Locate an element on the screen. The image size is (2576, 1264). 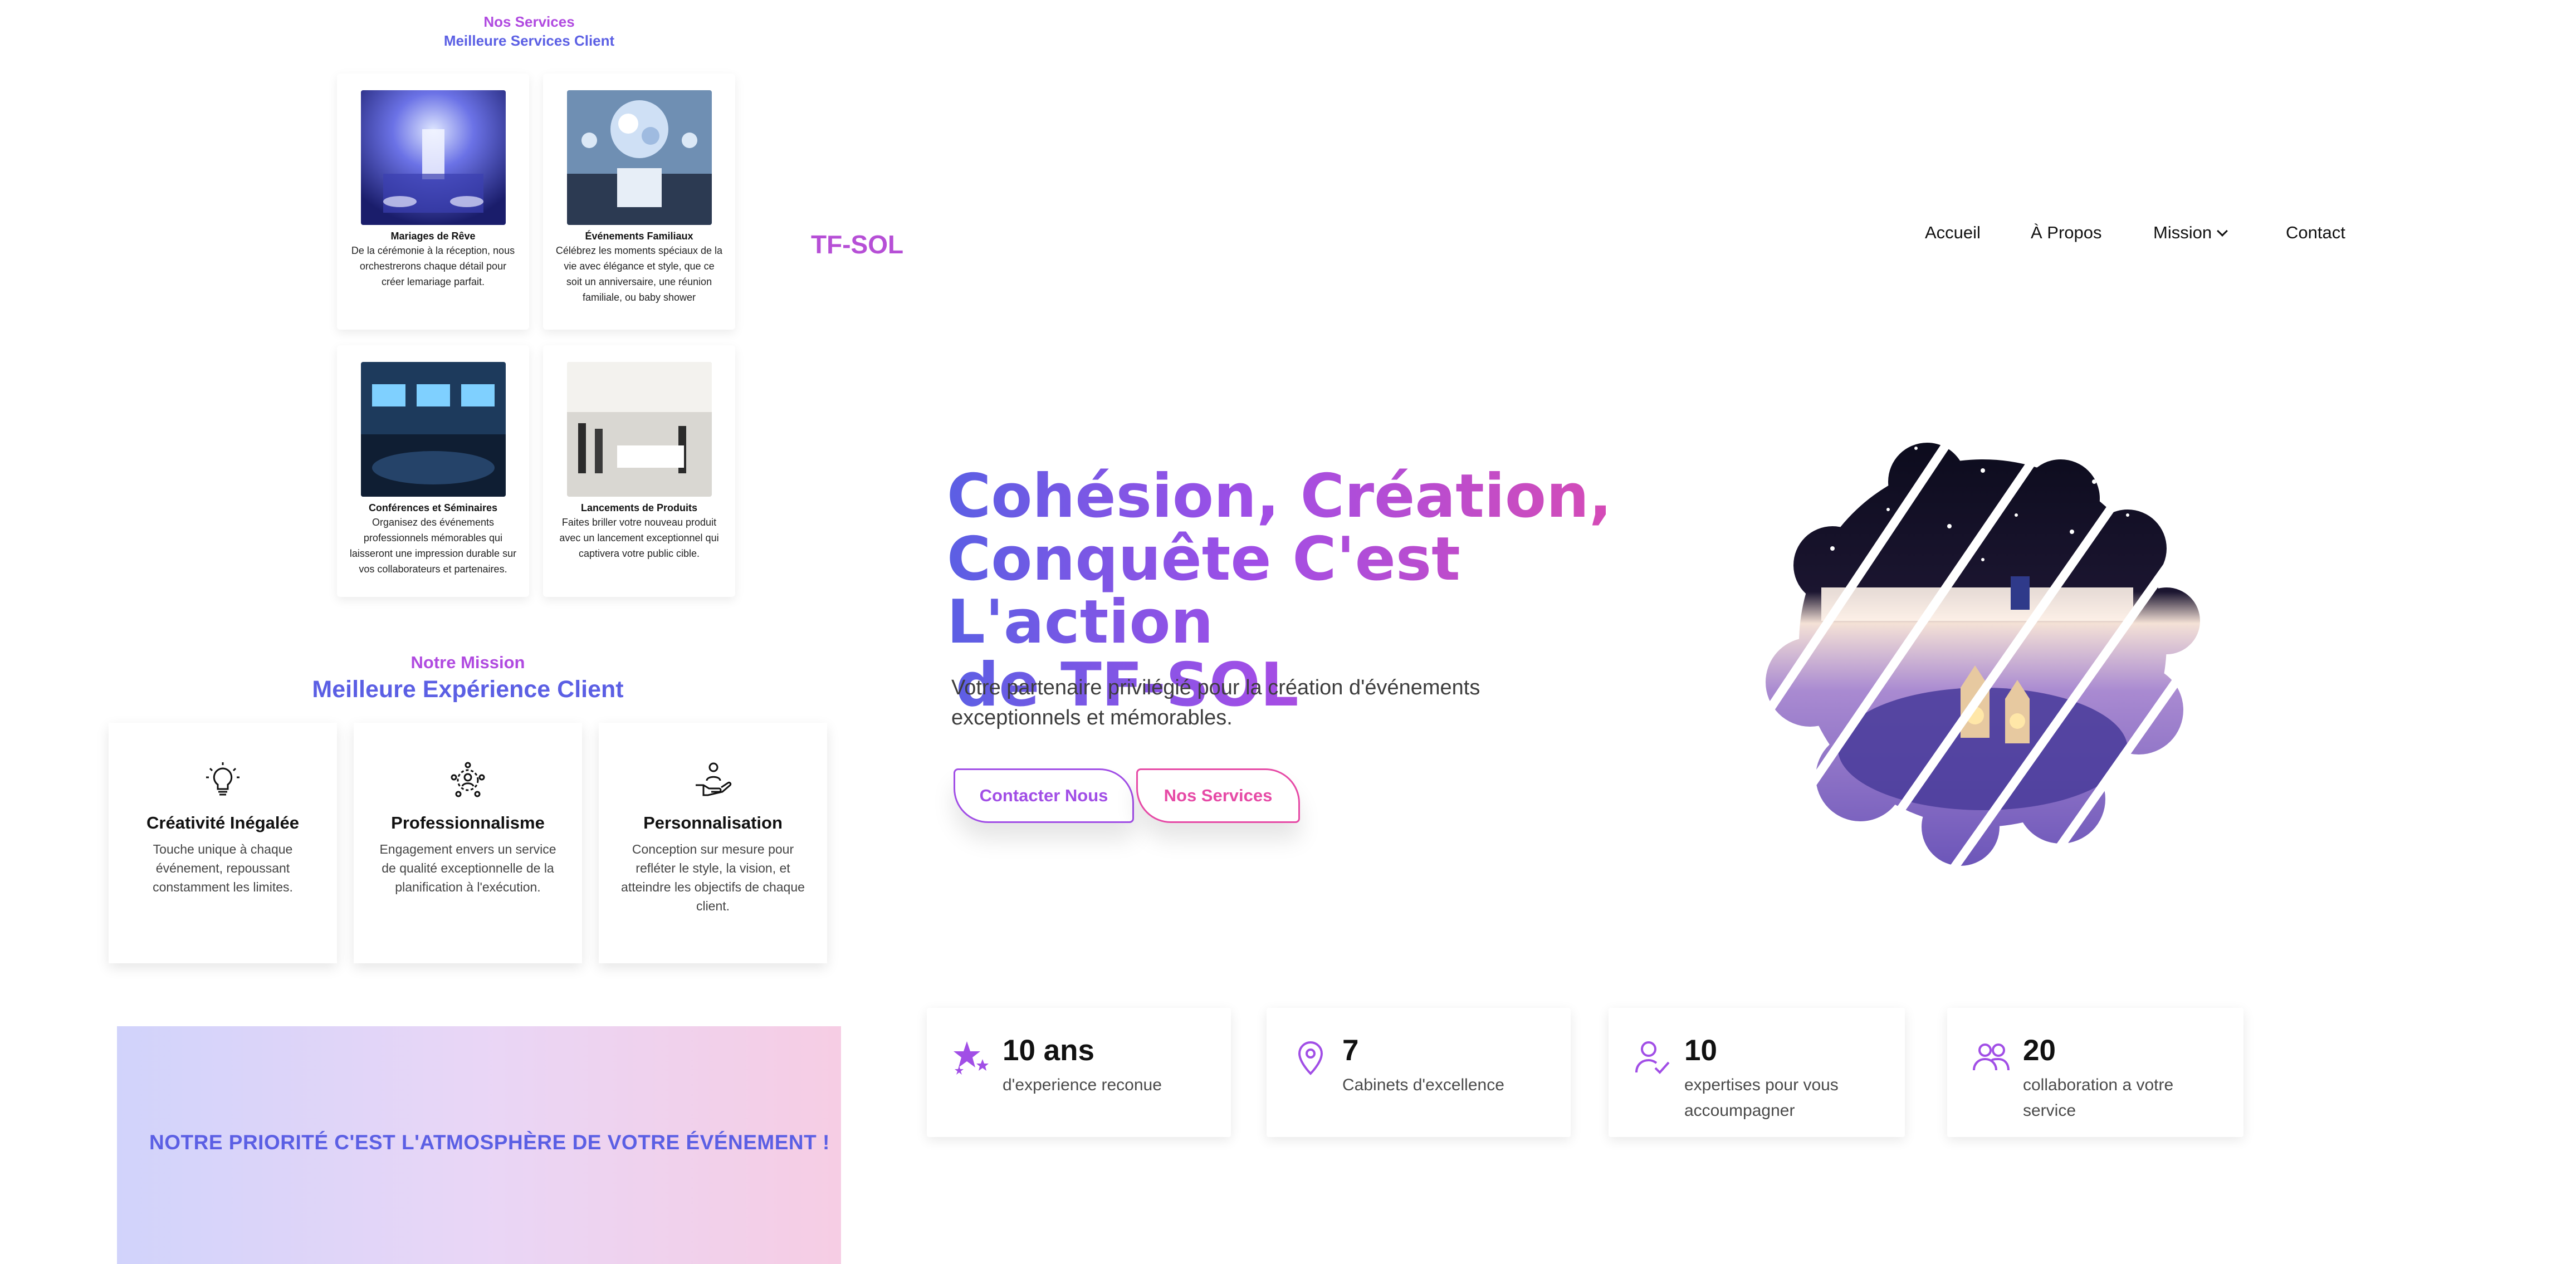
mission-card-title: Personnalisation is located at coordinates (713, 822).